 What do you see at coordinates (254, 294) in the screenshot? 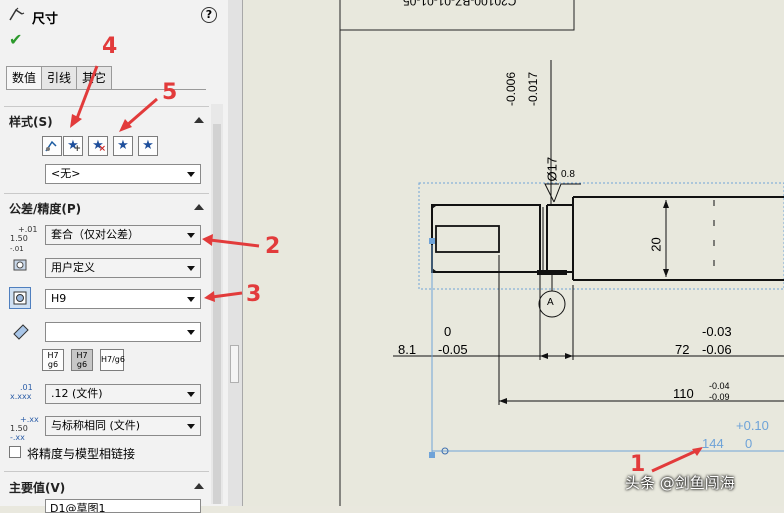
I see `annotation-number-3: 3` at bounding box center [254, 294].